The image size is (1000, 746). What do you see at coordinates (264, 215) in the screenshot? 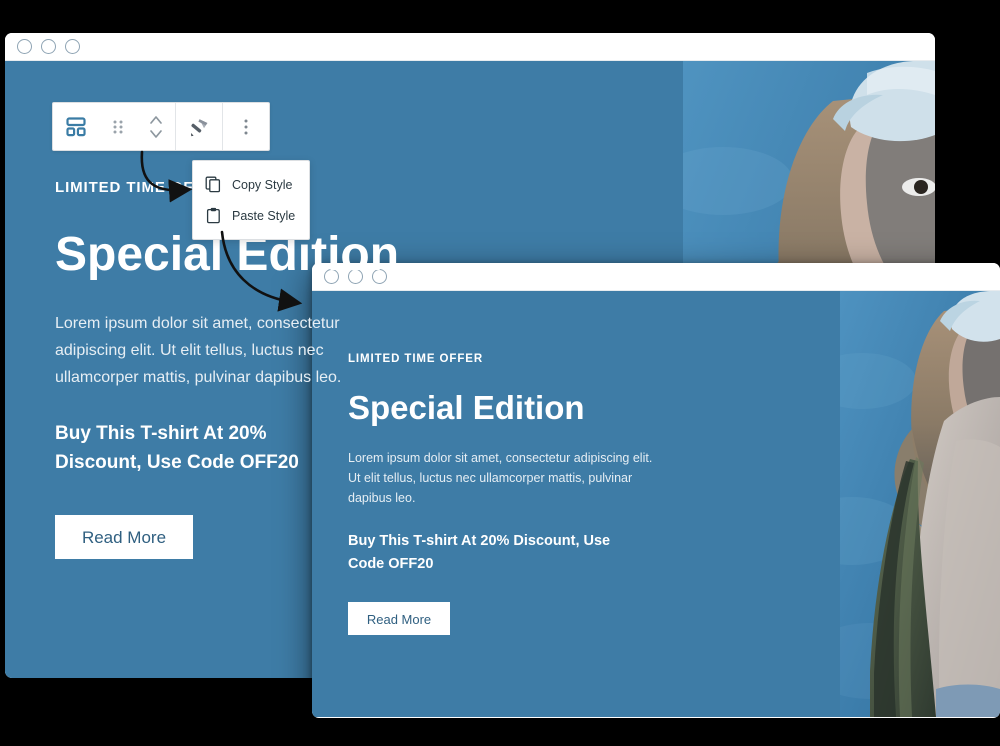
I see `paste-style-label: Paste Style` at bounding box center [264, 215].